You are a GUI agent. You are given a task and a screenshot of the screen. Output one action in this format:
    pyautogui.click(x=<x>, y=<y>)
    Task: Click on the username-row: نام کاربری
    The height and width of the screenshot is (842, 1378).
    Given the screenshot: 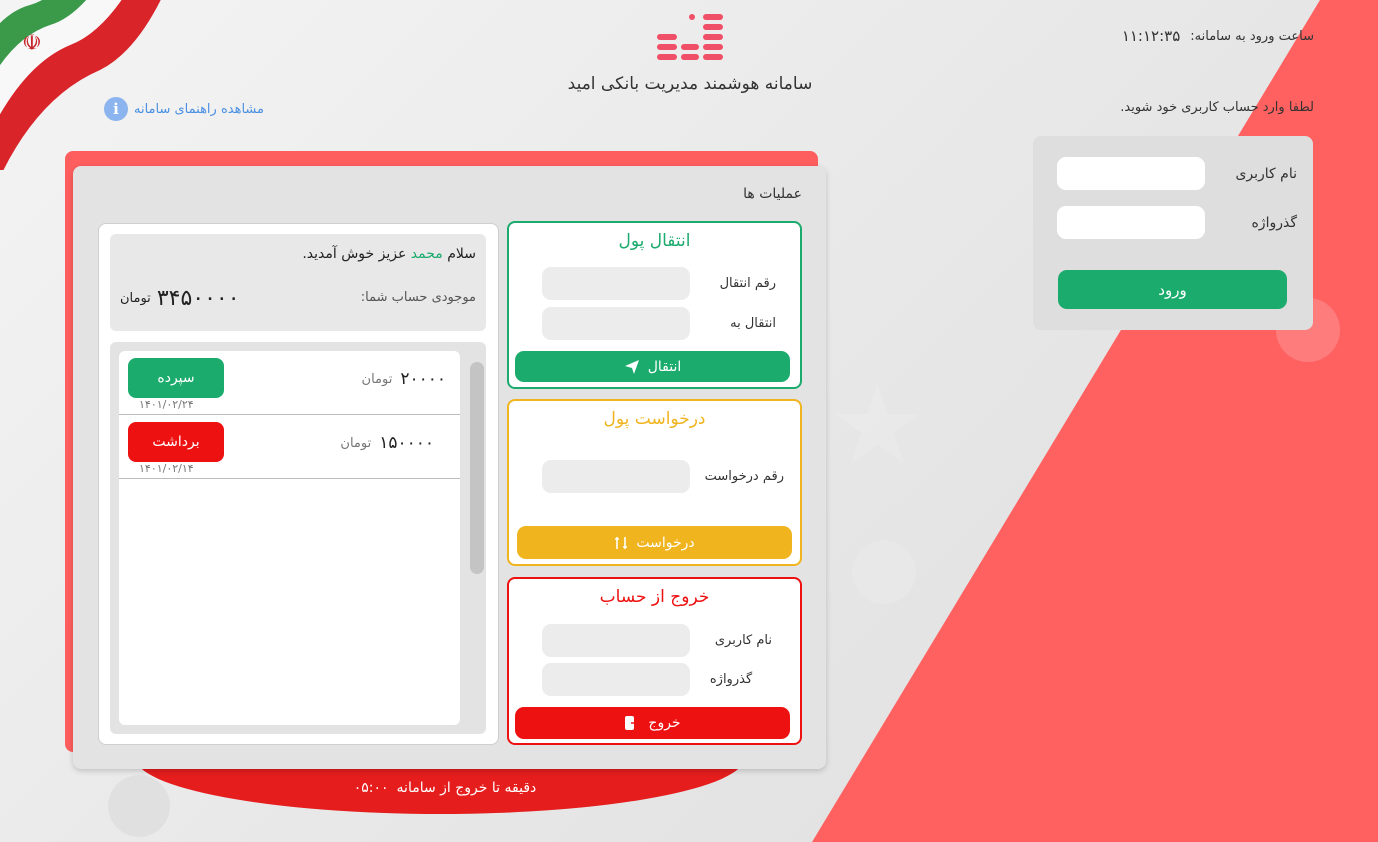 What is the action you would take?
    pyautogui.click(x=1177, y=173)
    